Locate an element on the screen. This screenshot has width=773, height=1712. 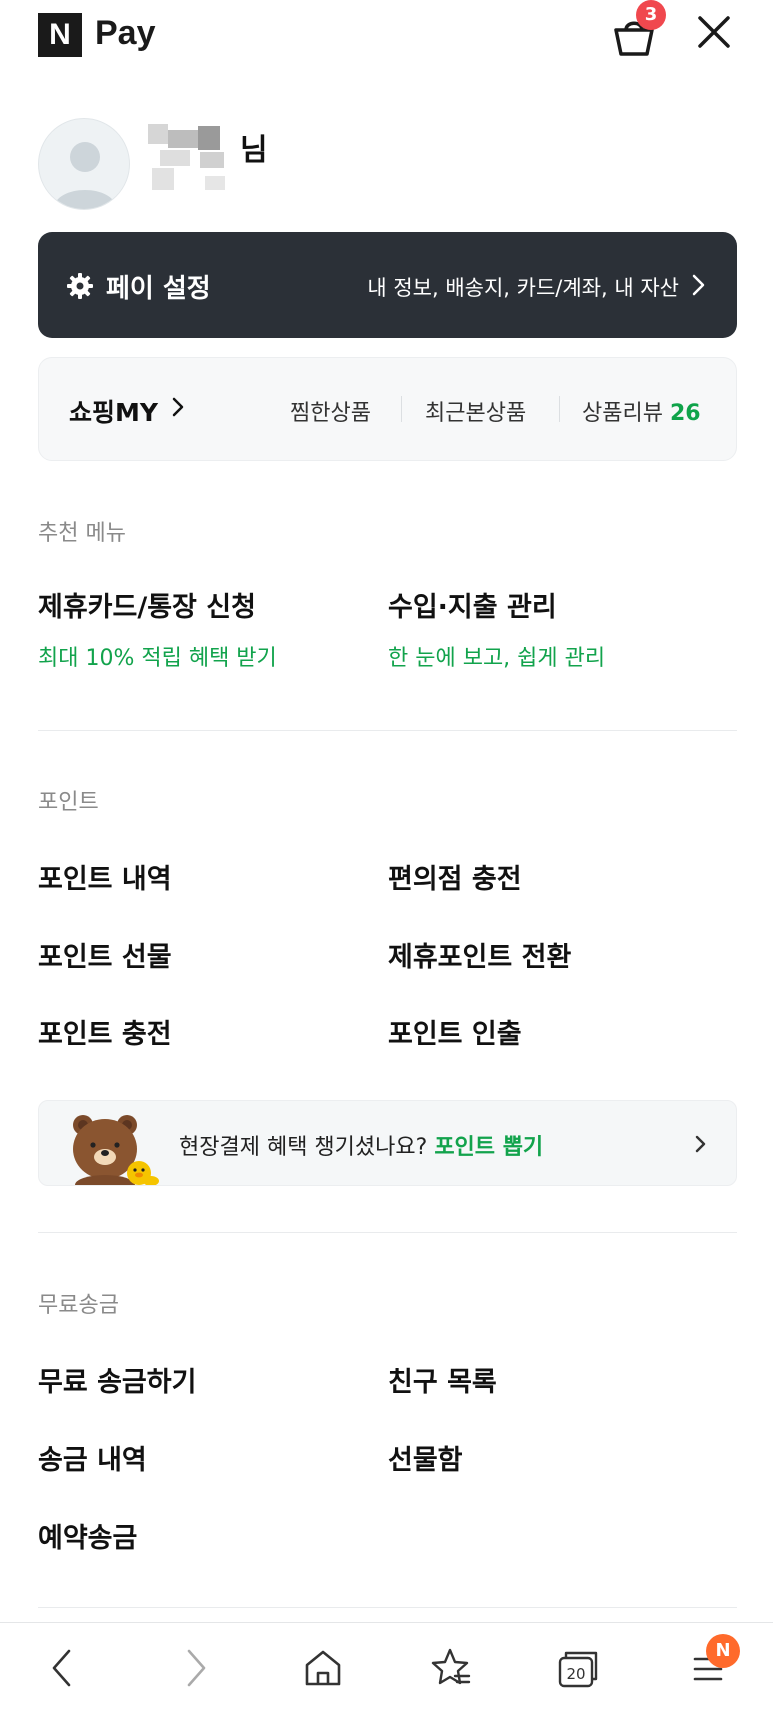
home-icon is located at coordinates (323, 1668).